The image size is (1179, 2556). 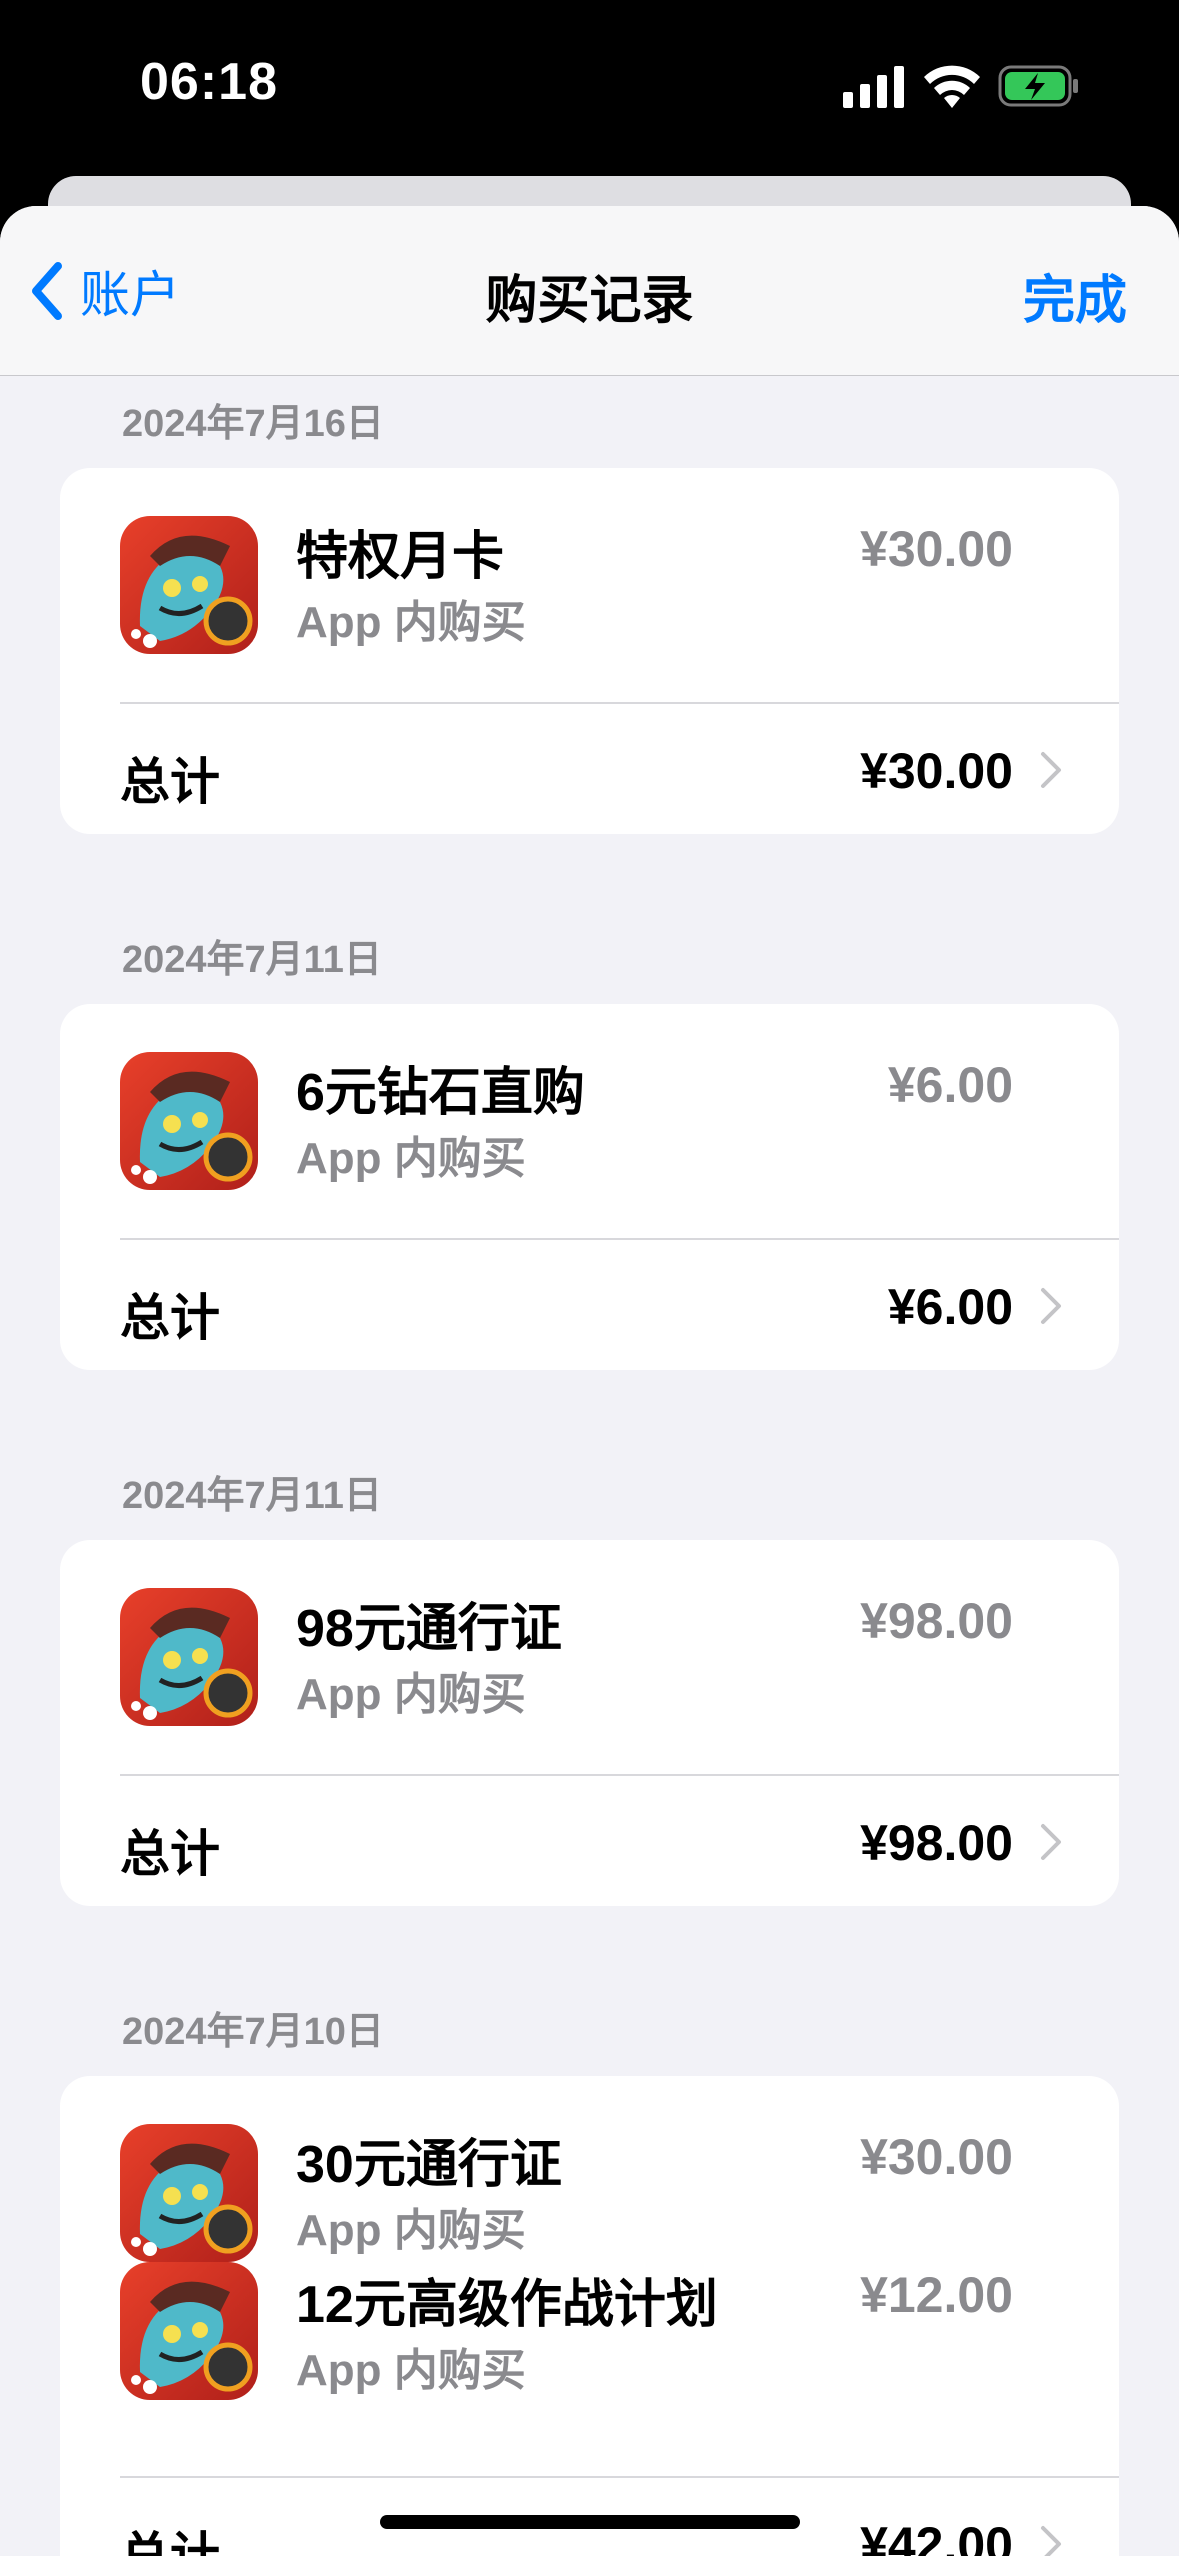 I want to click on item-name: 98元通行证, so click(x=429, y=1629).